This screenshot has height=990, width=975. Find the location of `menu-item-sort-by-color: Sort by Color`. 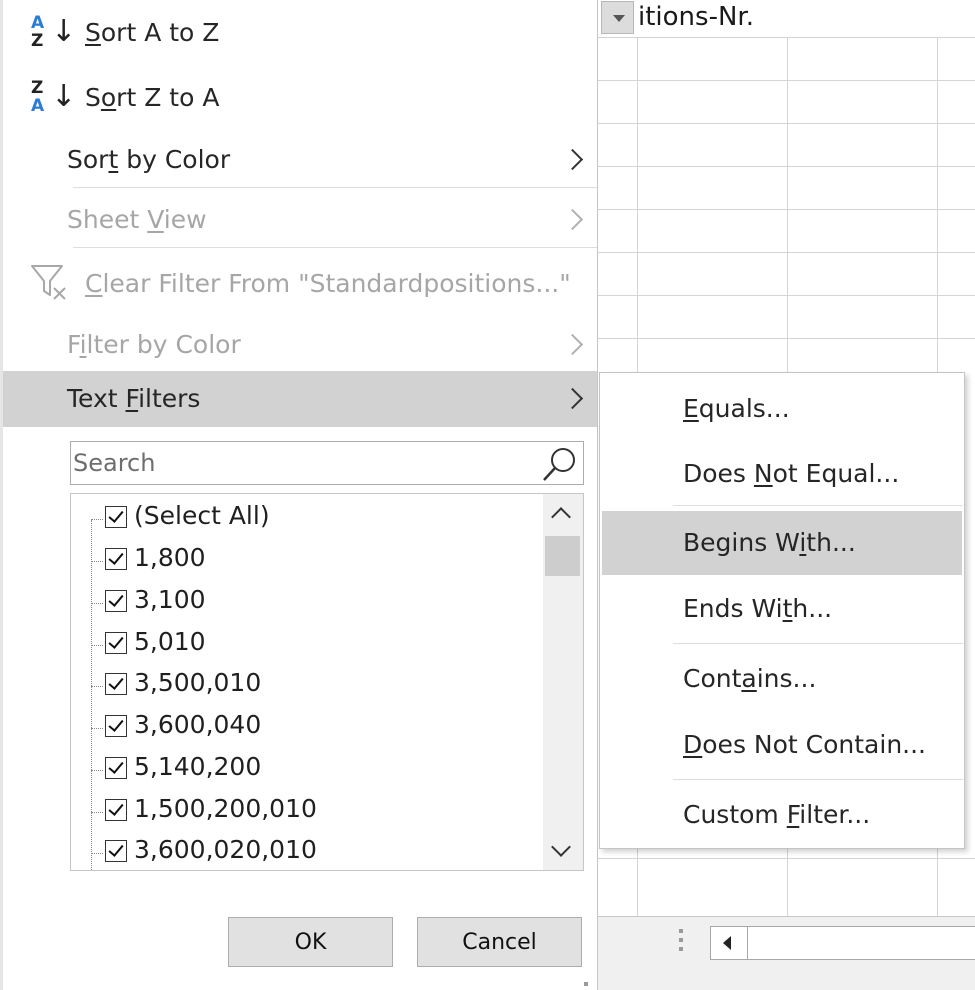

menu-item-sort-by-color: Sort by Color is located at coordinates (300, 161).